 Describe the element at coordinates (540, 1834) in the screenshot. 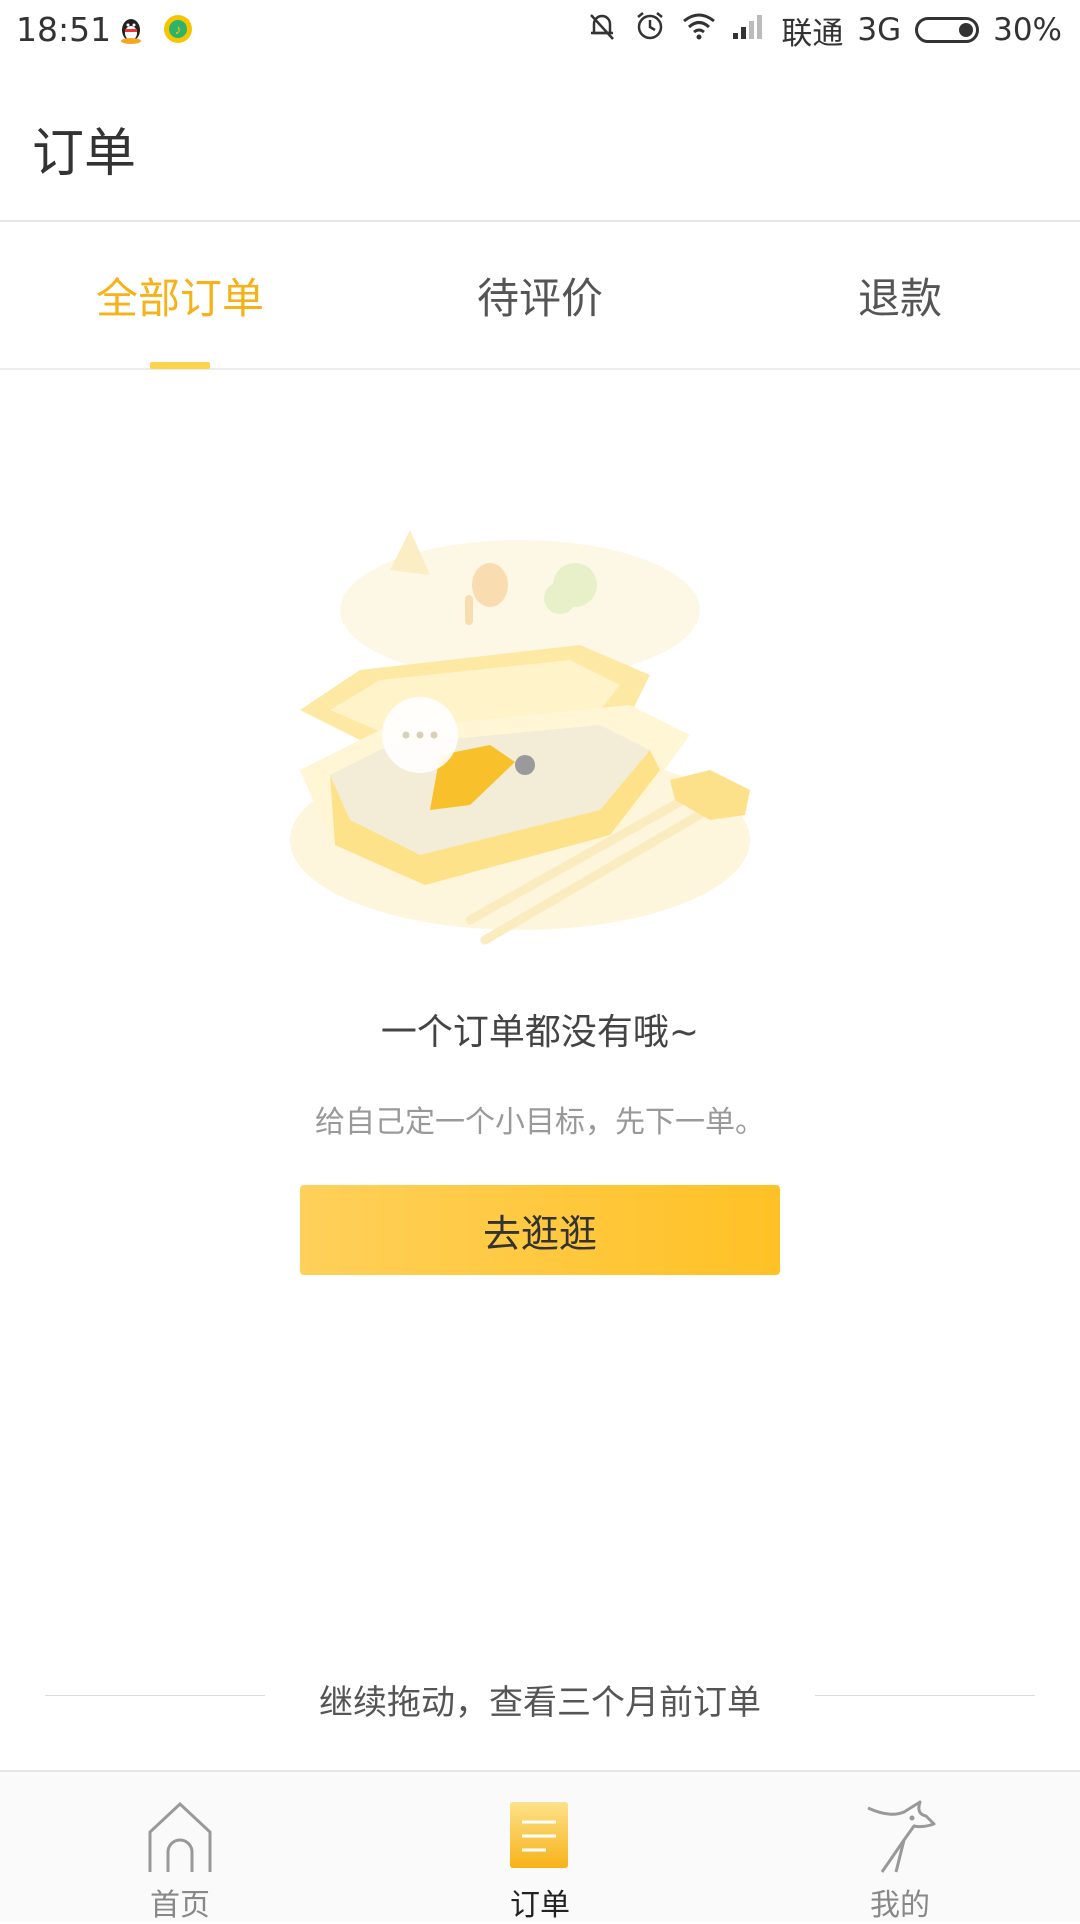

I see `order-list-icon` at that location.